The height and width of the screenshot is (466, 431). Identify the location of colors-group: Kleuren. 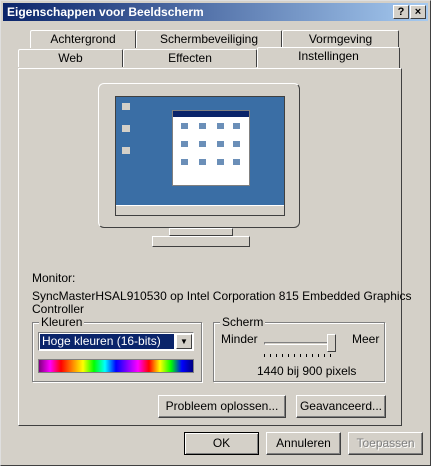
(117, 348).